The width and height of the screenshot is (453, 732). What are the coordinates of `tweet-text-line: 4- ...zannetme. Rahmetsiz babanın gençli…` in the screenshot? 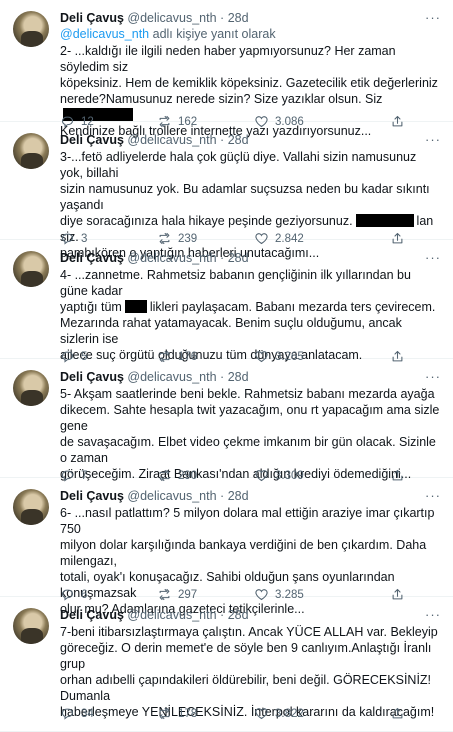 It's located at (235, 283).